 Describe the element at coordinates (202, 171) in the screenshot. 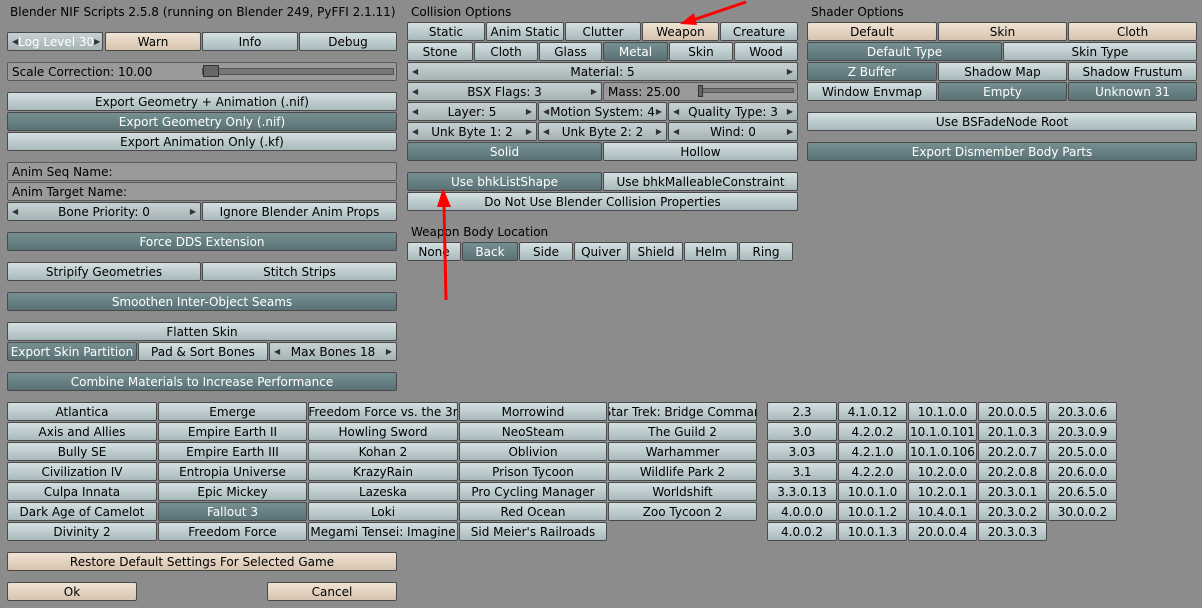

I see `anim-seq-name-field: Anim Seq Name:` at that location.